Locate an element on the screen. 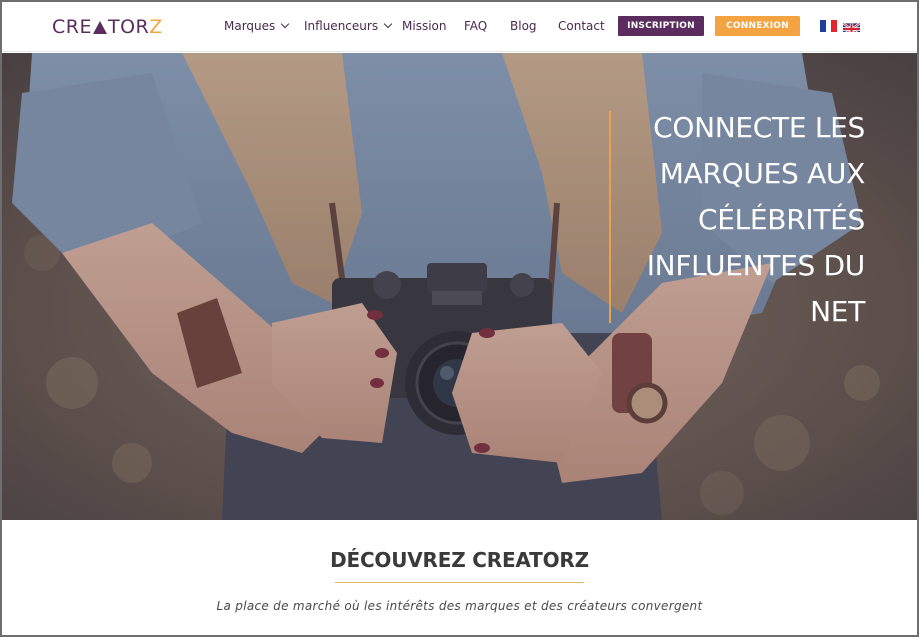  hero-headline-line: NET is located at coordinates (837, 311).